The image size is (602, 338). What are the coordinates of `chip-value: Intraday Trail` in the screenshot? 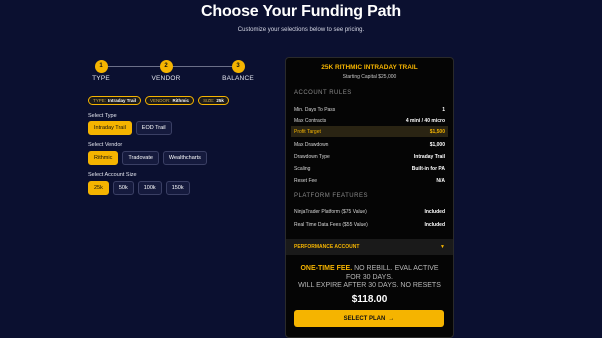 It's located at (122, 100).